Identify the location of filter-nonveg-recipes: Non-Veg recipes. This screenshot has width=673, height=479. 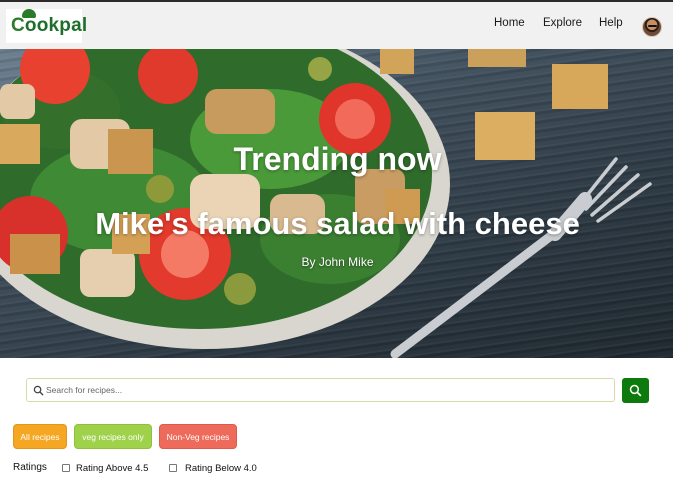
(198, 436).